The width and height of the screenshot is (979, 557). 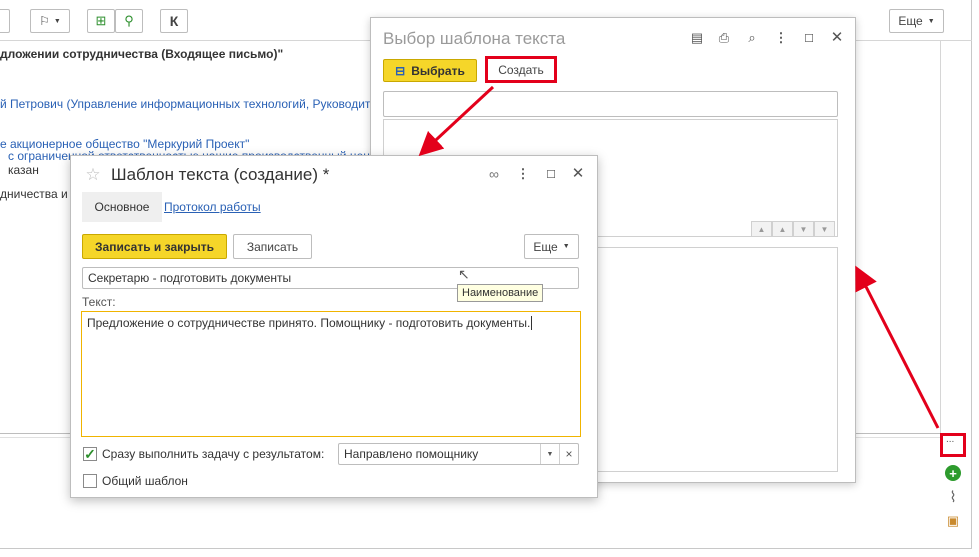 What do you see at coordinates (897, 347) in the screenshot?
I see `arrow-to-select-window` at bounding box center [897, 347].